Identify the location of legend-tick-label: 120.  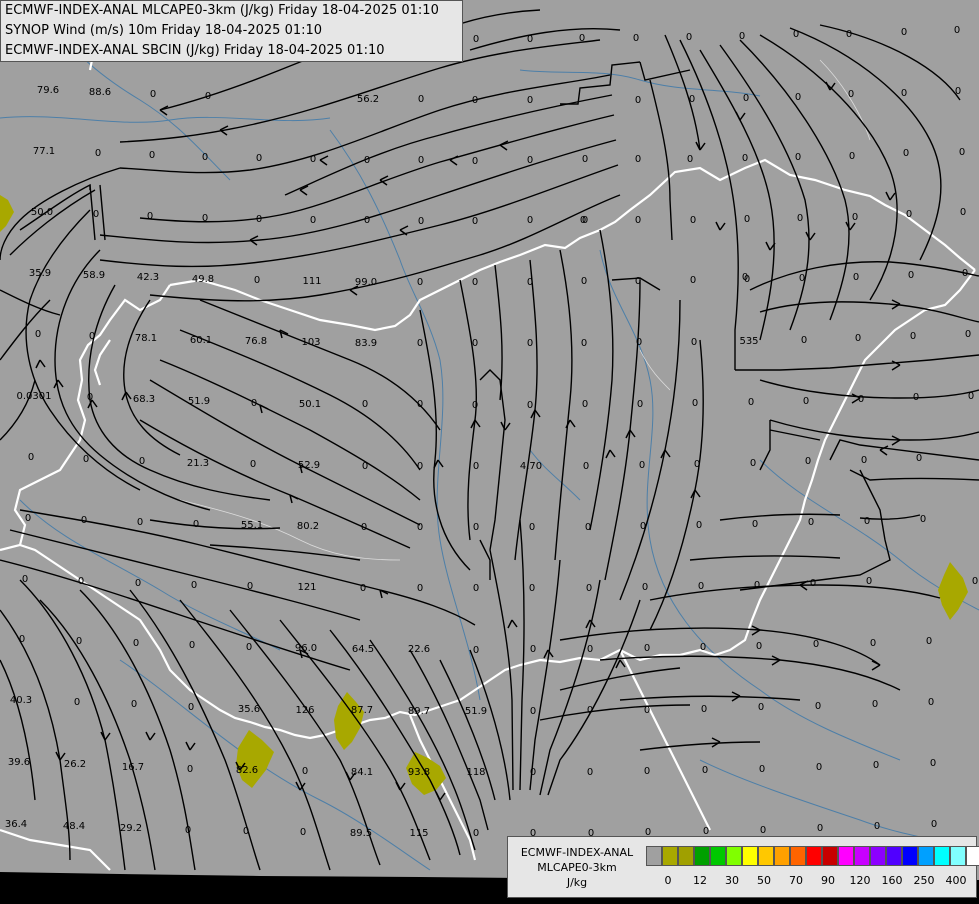
(860, 880).